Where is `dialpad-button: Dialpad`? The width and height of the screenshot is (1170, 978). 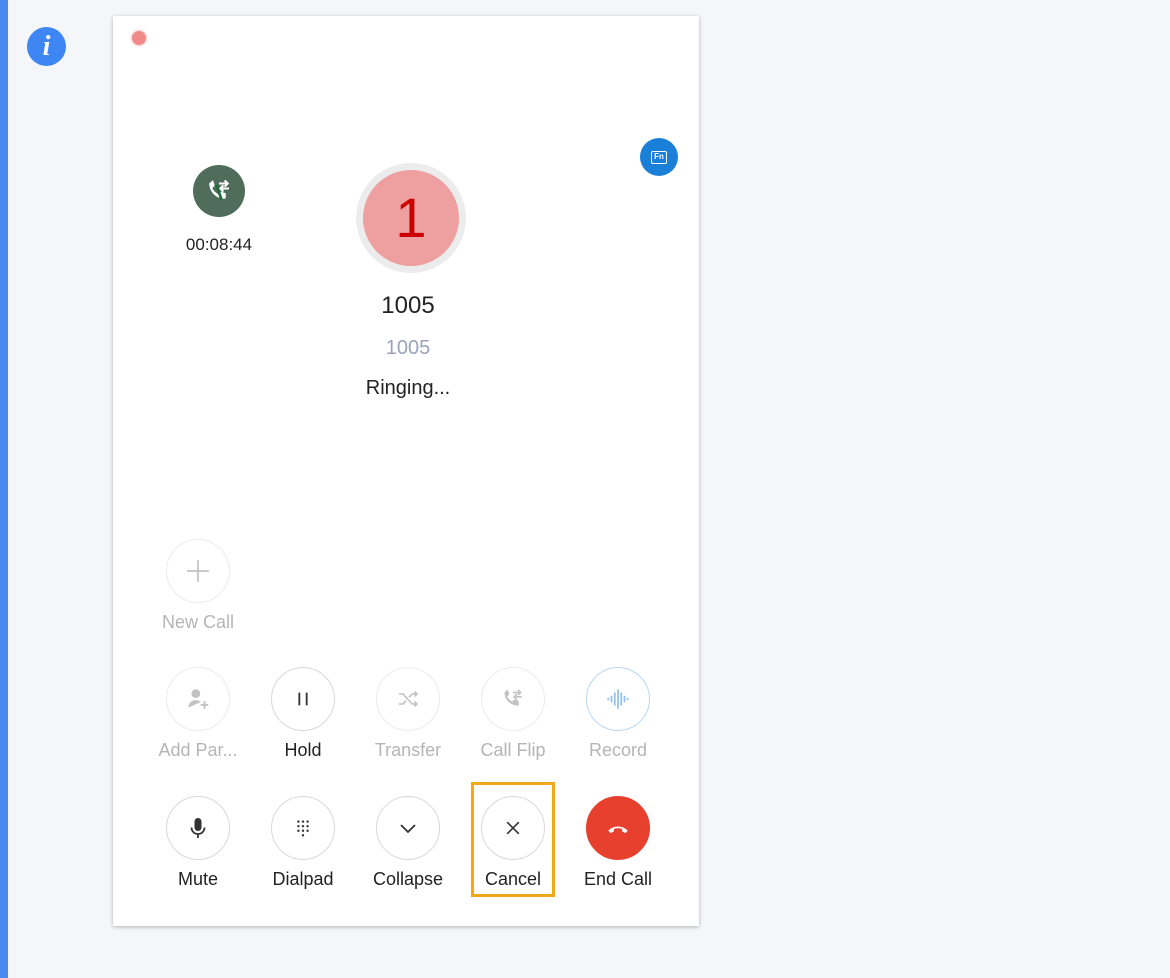 dialpad-button: Dialpad is located at coordinates (303, 843).